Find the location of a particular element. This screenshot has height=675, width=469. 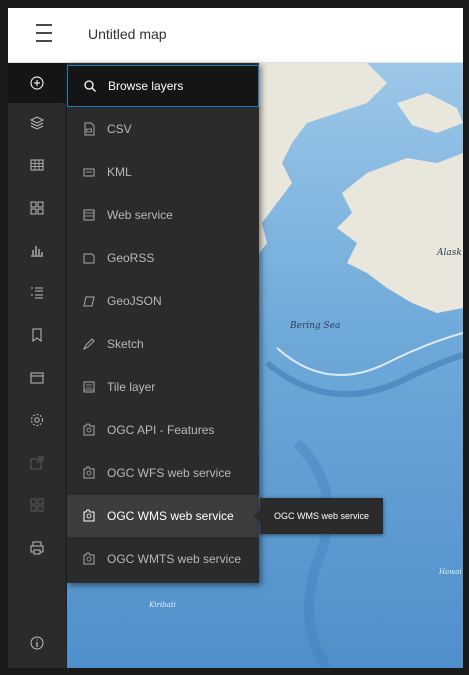

bookmarks-button is located at coordinates (37, 335).